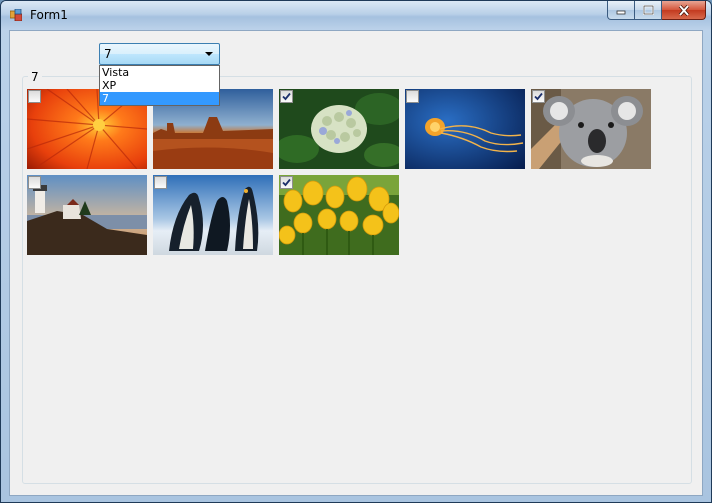 The image size is (712, 503). Describe the element at coordinates (35, 77) in the screenshot. I see `groupbox-caption: 7` at that location.